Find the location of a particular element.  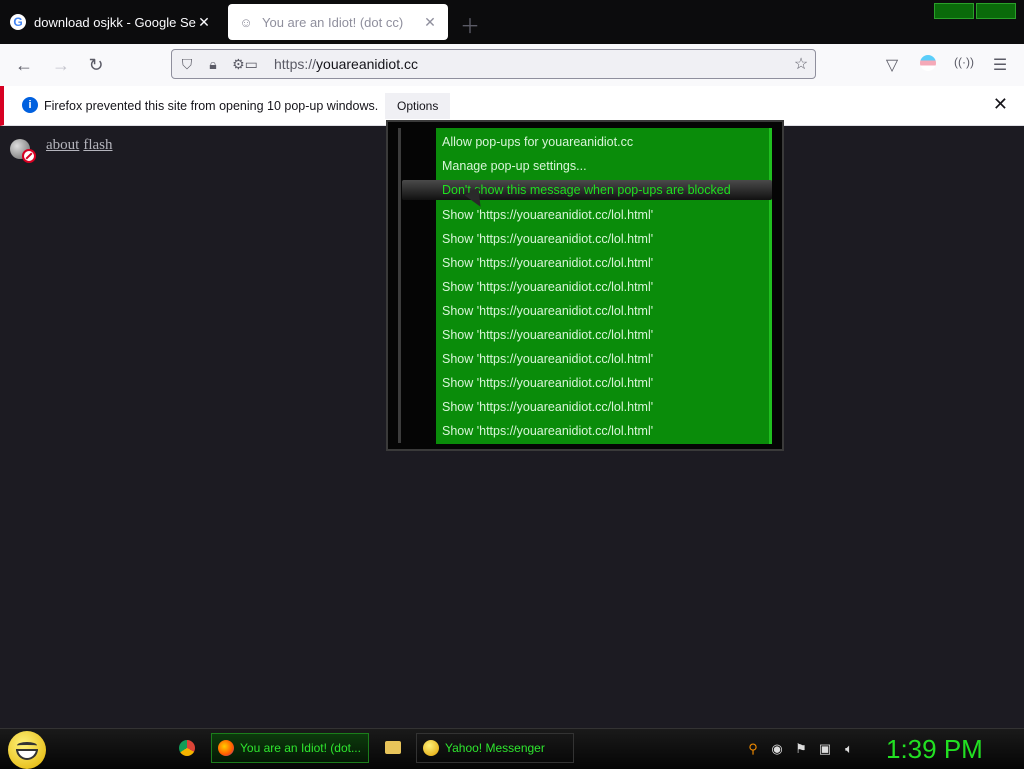

tray-app-icon: ◉ is located at coordinates (777, 749).